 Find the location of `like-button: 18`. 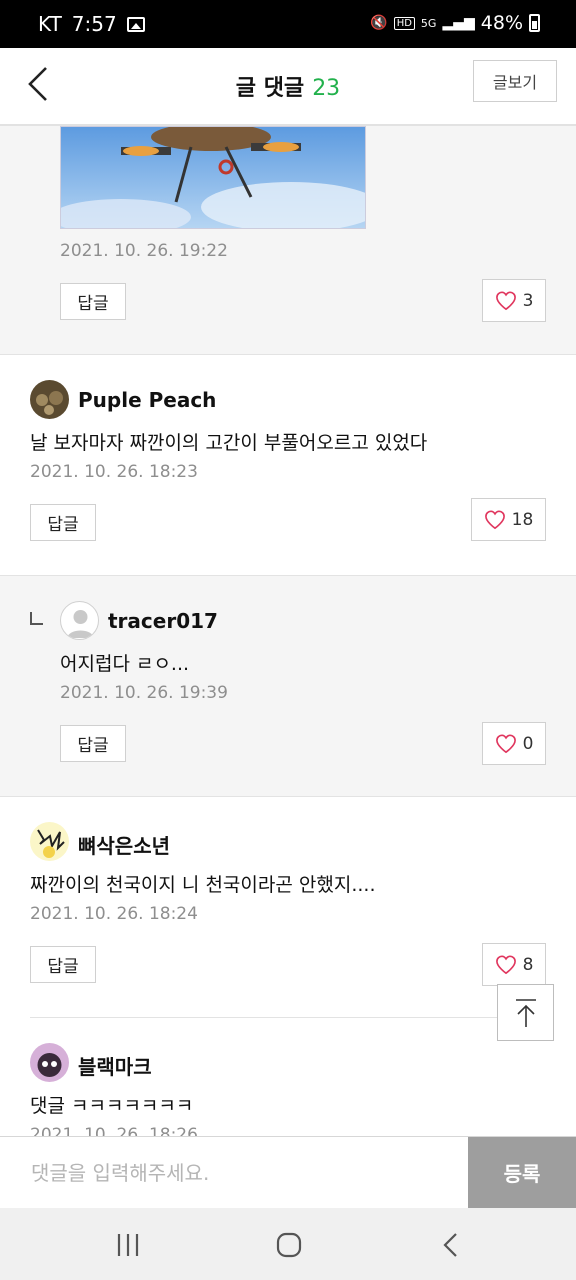

like-button: 18 is located at coordinates (508, 519).